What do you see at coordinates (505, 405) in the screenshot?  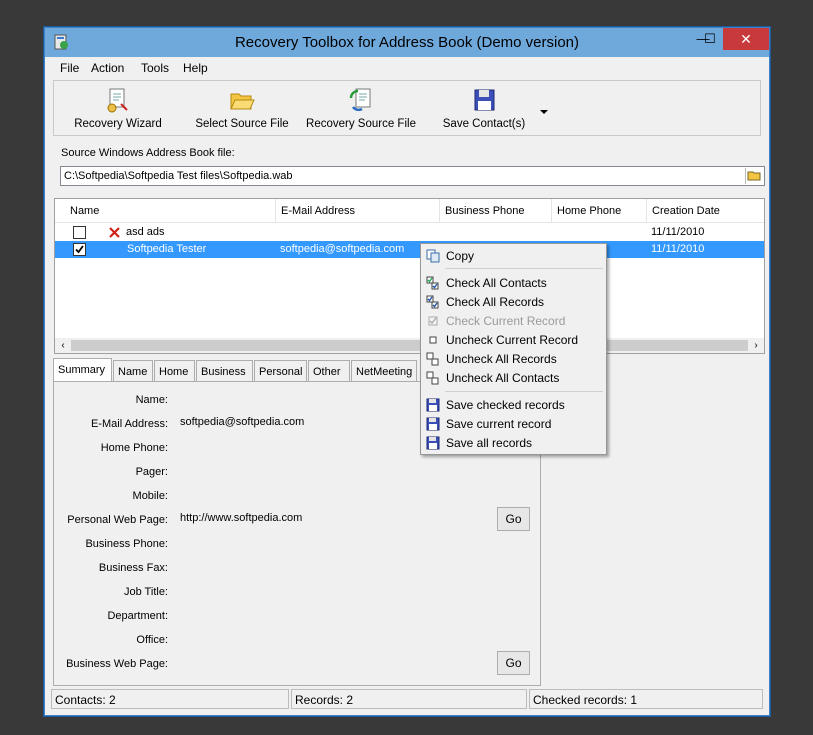 I see `menu-item-label: Save checked records` at bounding box center [505, 405].